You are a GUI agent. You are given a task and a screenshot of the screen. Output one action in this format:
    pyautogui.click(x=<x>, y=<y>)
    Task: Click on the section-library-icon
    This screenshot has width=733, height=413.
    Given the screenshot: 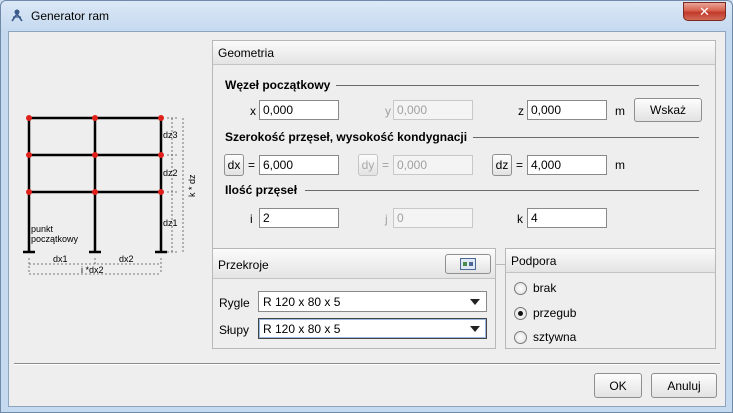 What is the action you would take?
    pyautogui.click(x=468, y=264)
    